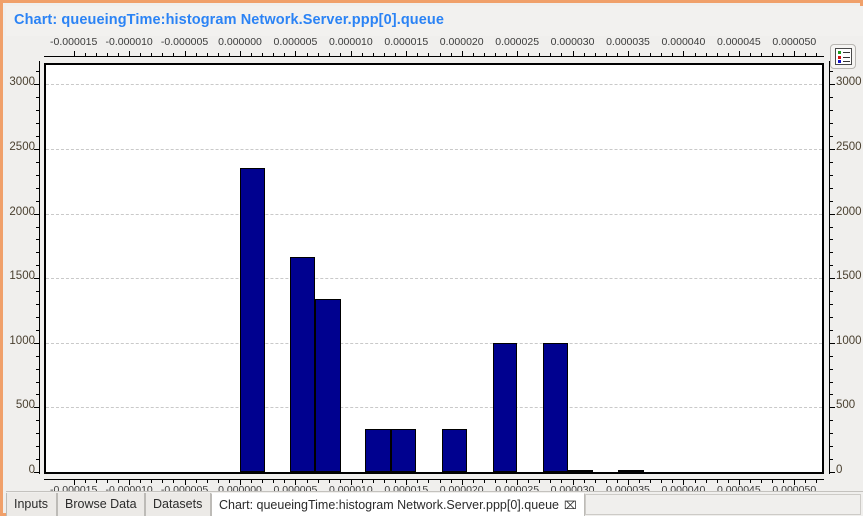 The height and width of the screenshot is (518, 863). I want to click on x-tick-label: -0.000015, so click(74, 42).